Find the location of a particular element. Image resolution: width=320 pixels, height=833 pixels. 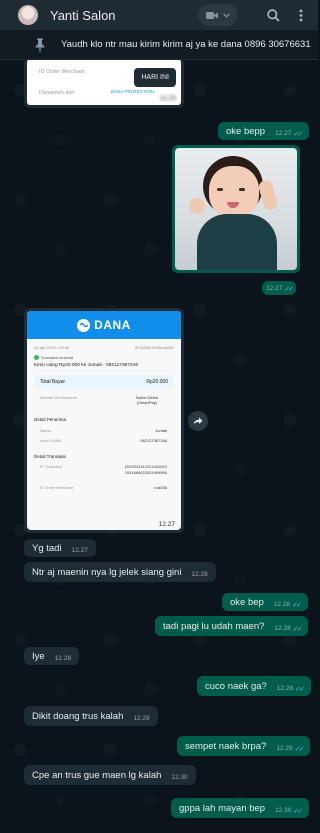

txn-id-value: 2023041310121420010 1031669022021999594 is located at coordinates (145, 469).